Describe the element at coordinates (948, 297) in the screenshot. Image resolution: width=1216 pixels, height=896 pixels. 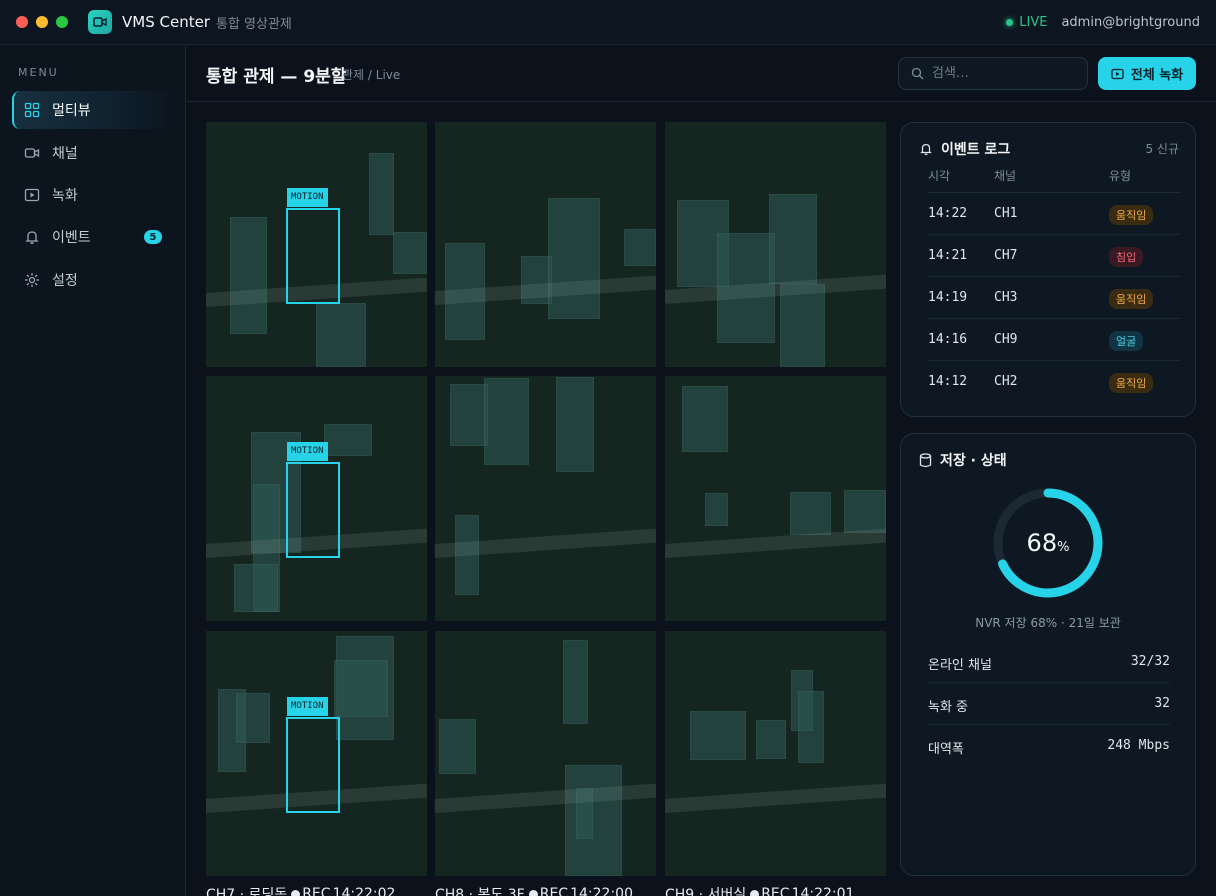
I see `event-time: 14:19` at that location.